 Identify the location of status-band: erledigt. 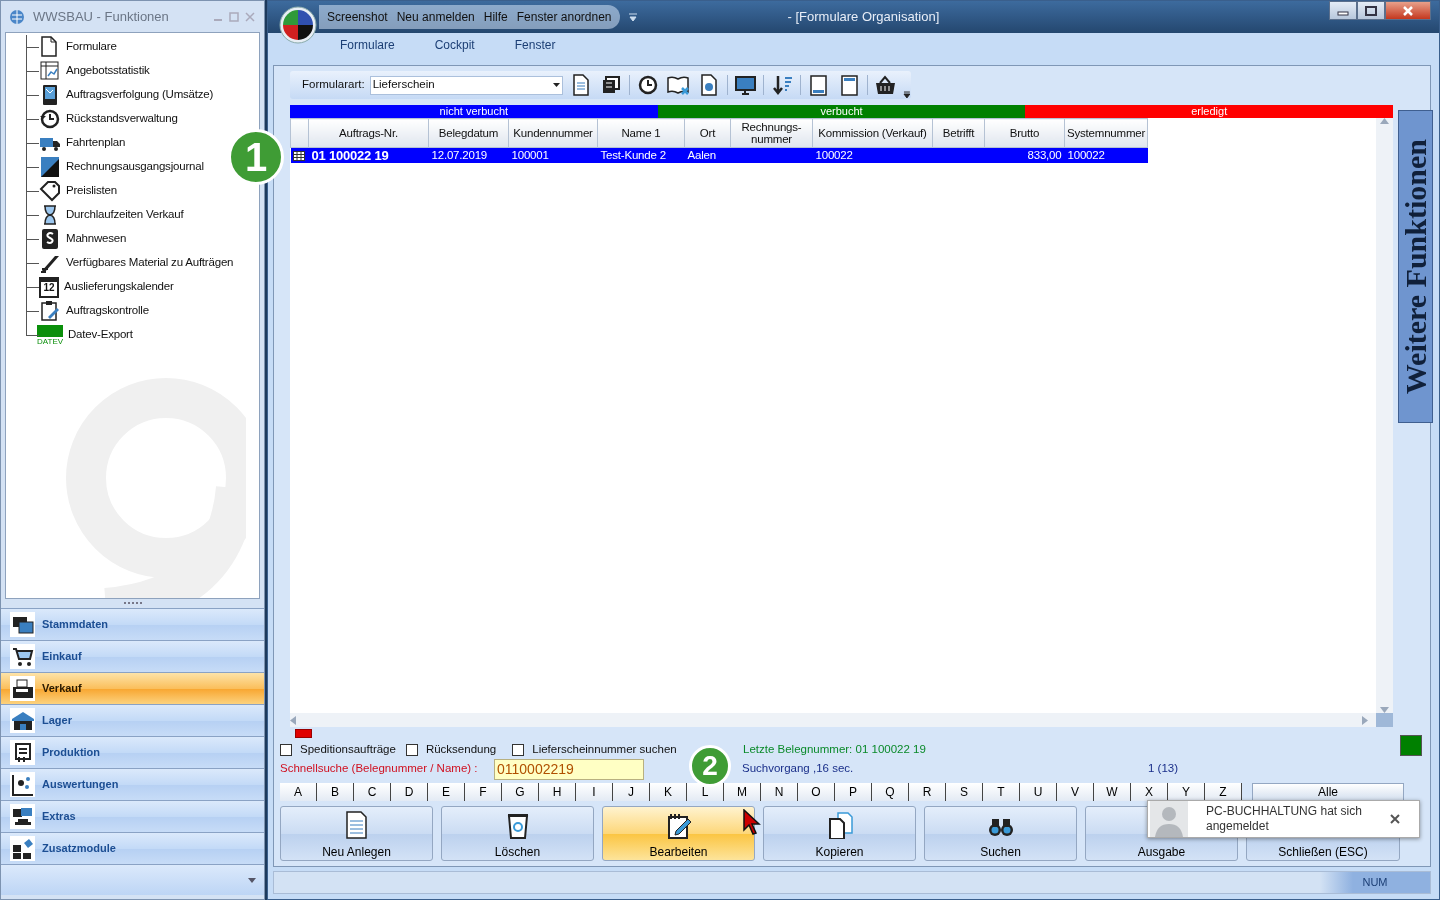
(1209, 111).